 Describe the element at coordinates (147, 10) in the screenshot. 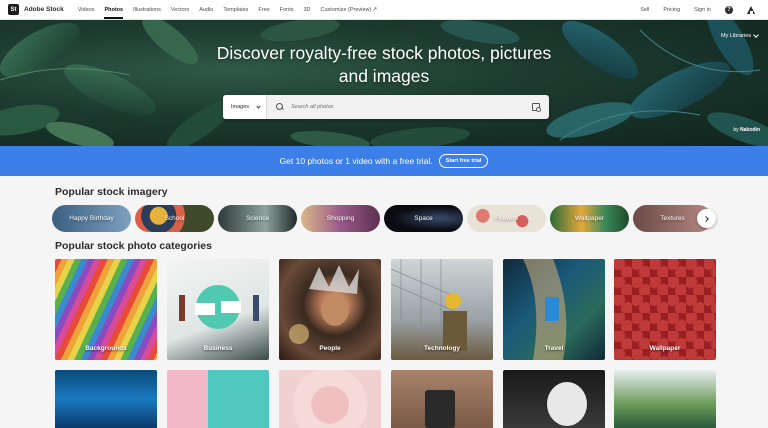

I see `nav-link-illustrations: Illustrations` at that location.